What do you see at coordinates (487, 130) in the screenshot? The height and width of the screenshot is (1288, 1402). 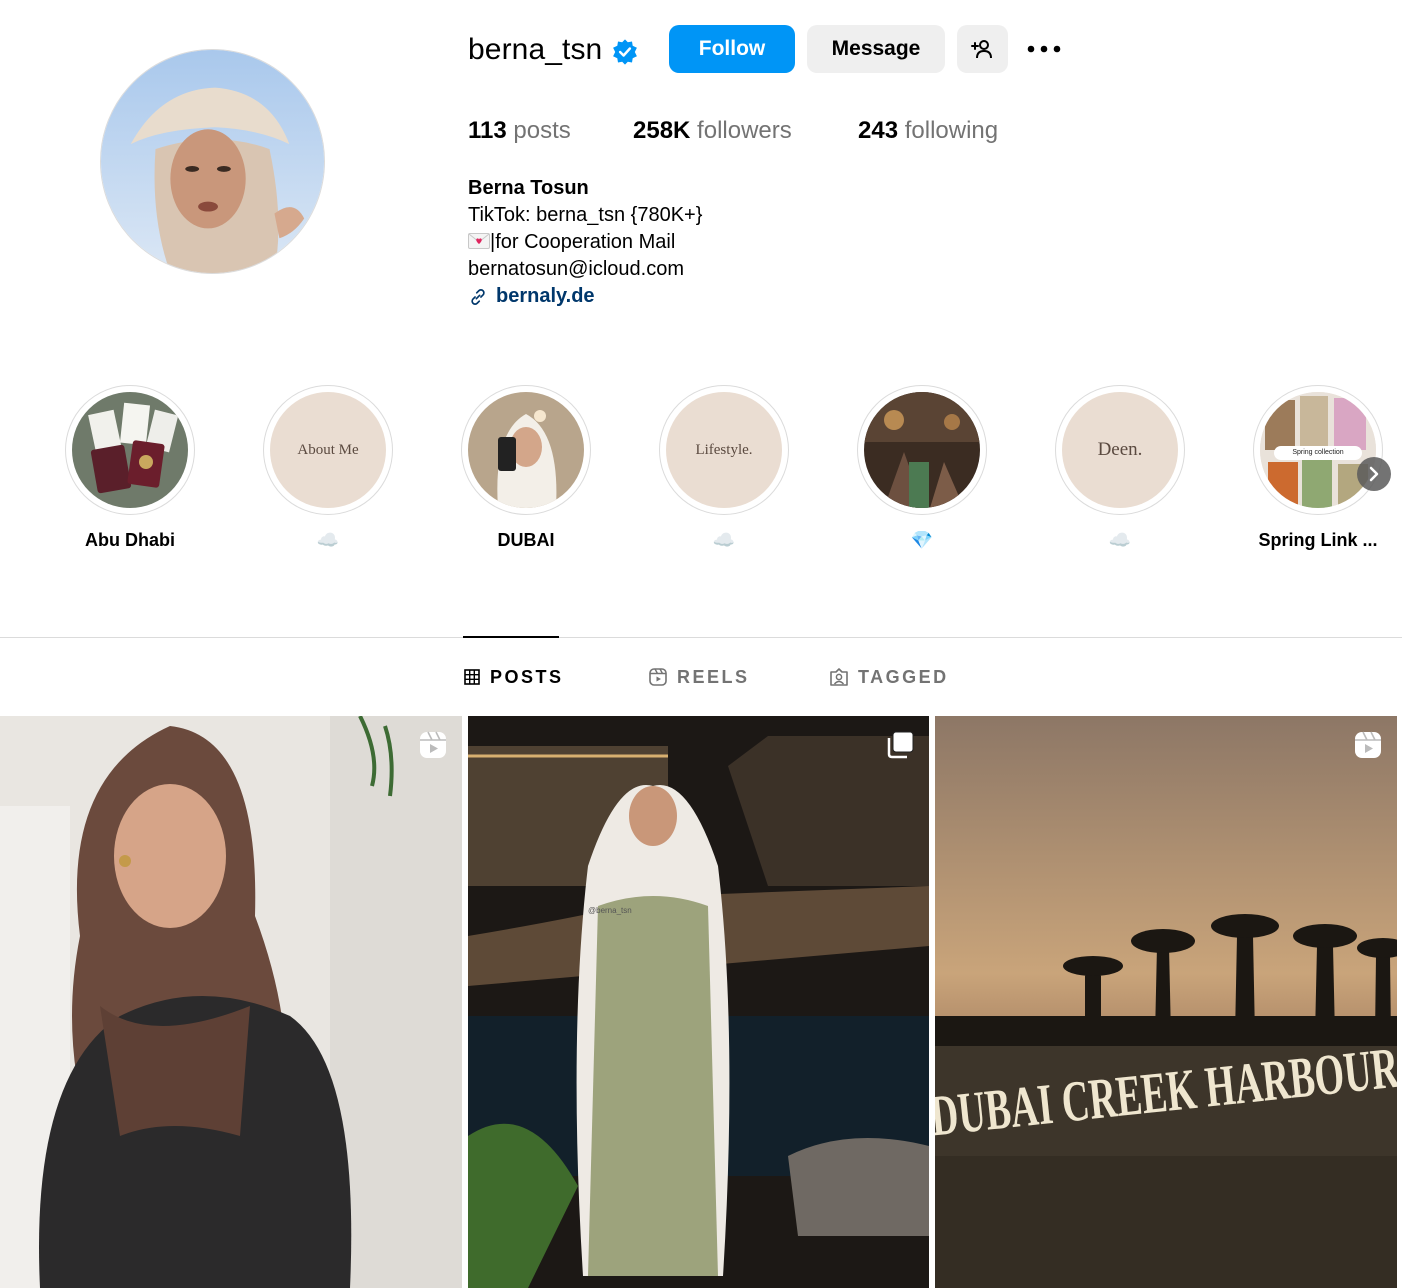 I see `posts-count: 113` at bounding box center [487, 130].